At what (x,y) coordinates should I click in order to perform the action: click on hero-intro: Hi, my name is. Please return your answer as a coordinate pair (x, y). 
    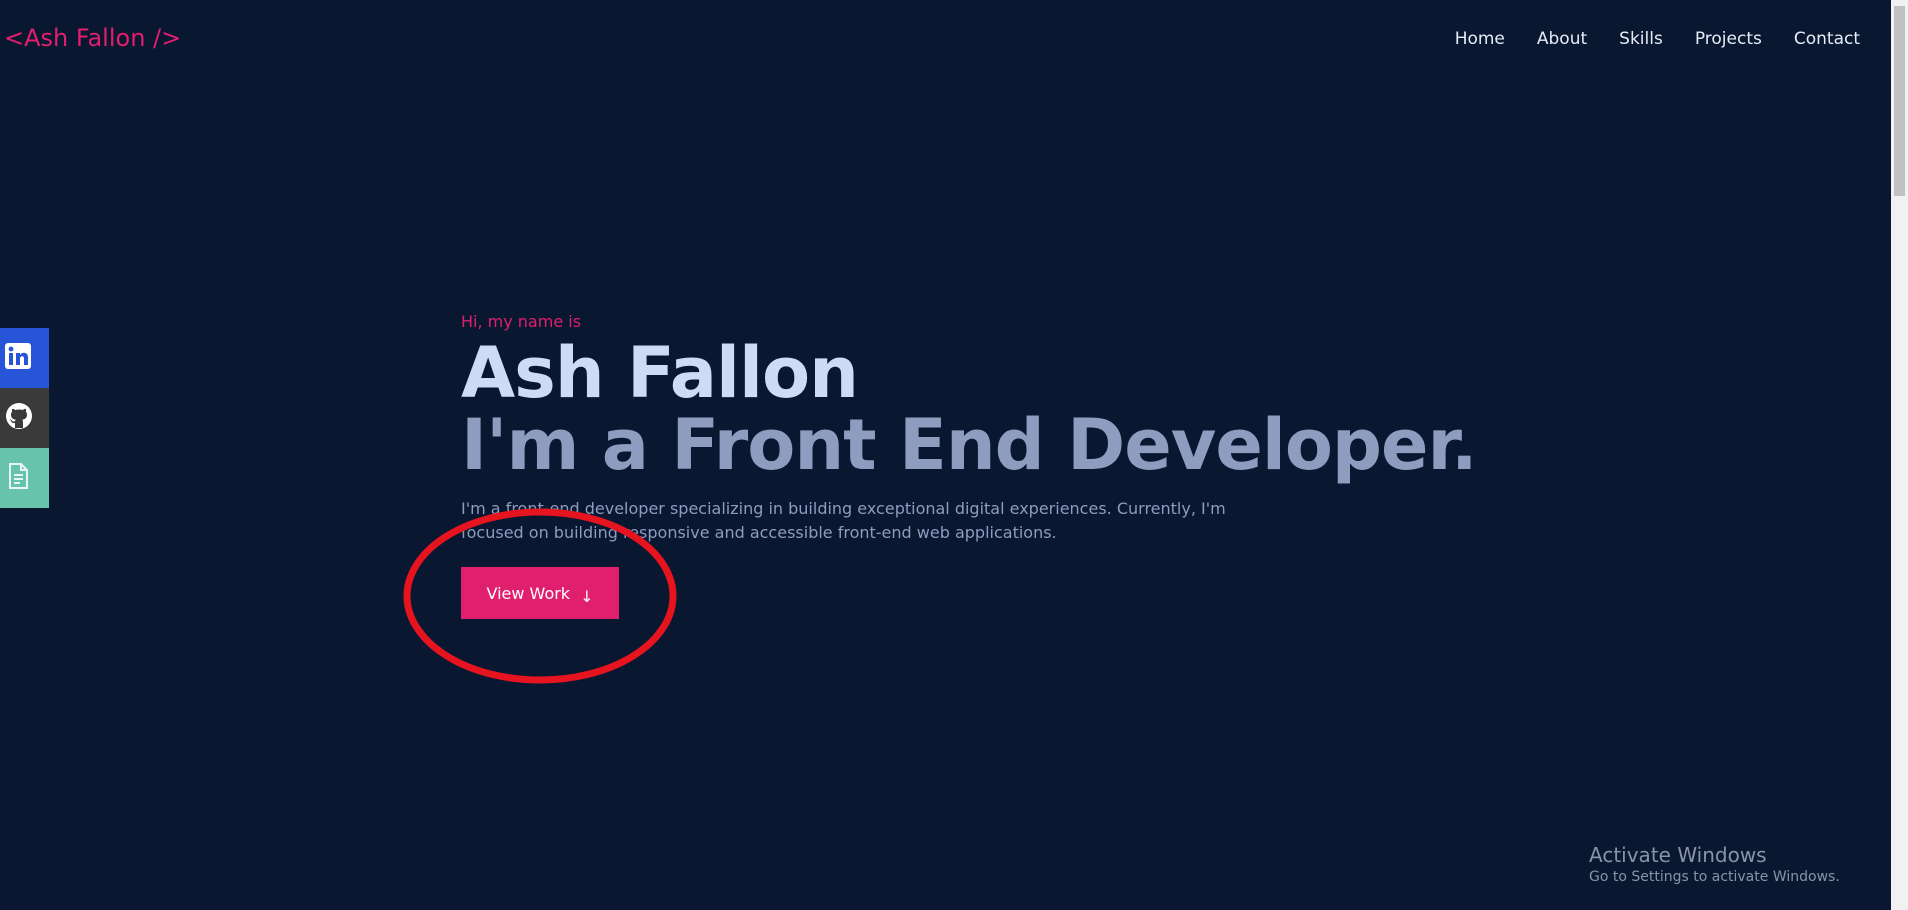
    Looking at the image, I should click on (521, 321).